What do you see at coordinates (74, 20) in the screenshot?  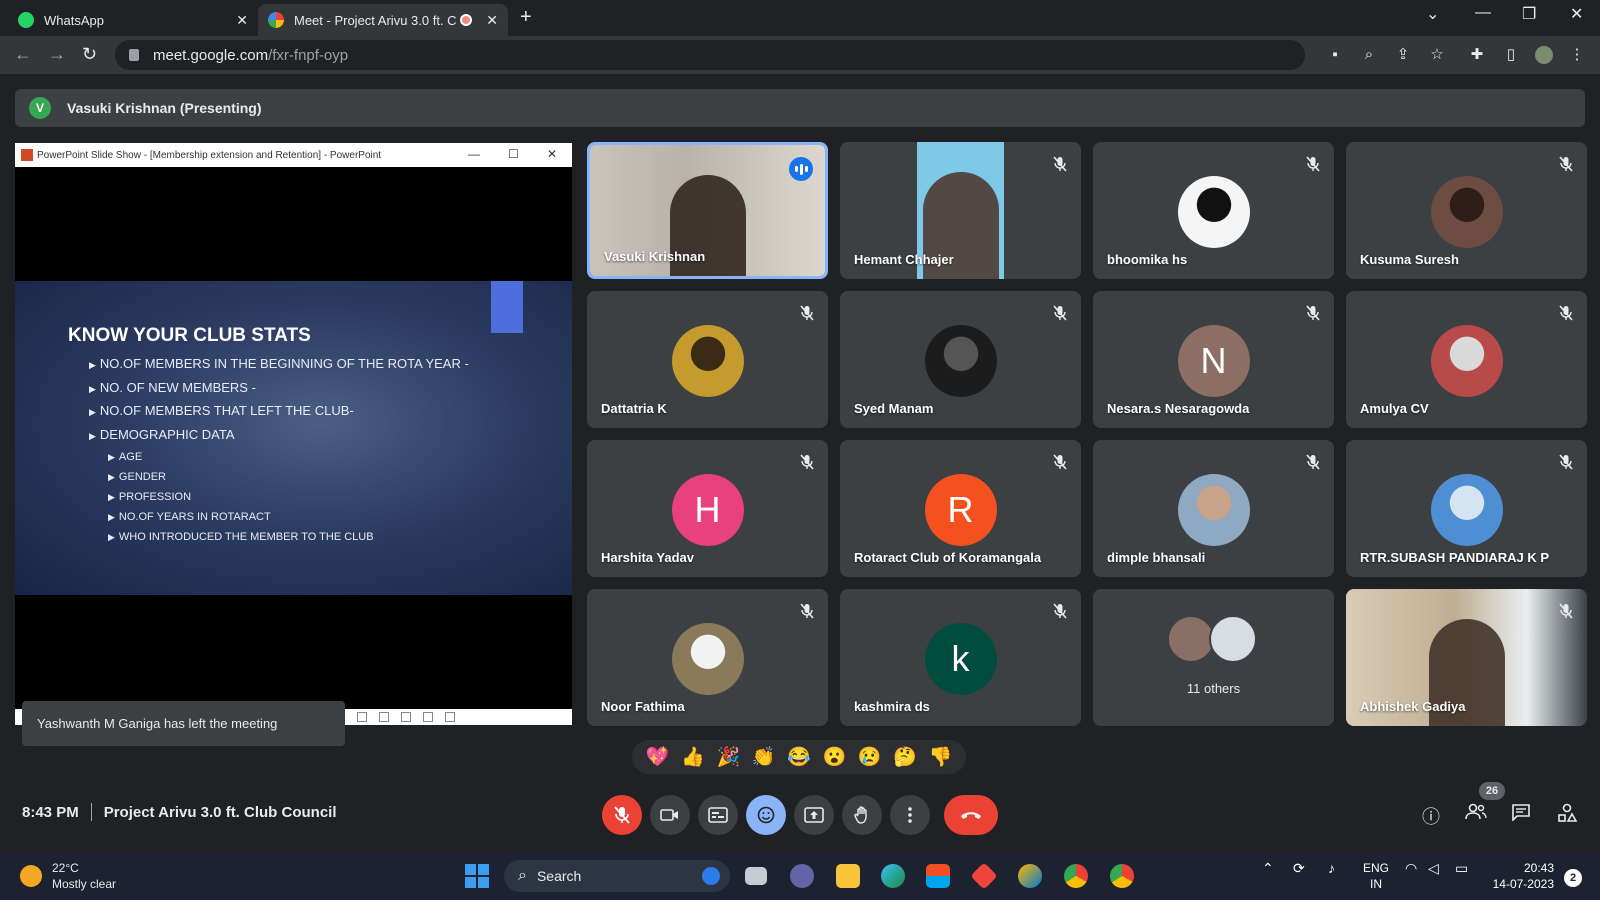 I see `tab-title: WhatsApp` at bounding box center [74, 20].